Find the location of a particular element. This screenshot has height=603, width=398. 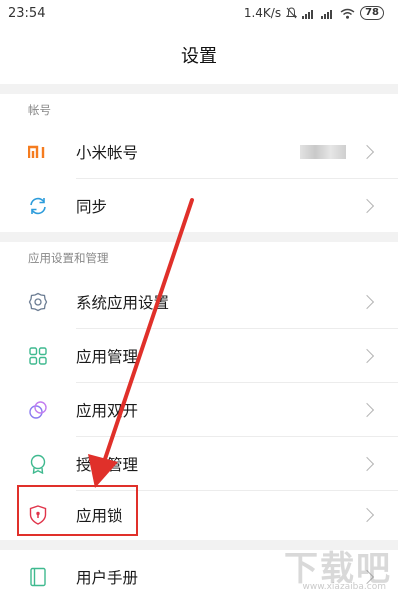

item-label: 小米帐号 is located at coordinates (107, 152).